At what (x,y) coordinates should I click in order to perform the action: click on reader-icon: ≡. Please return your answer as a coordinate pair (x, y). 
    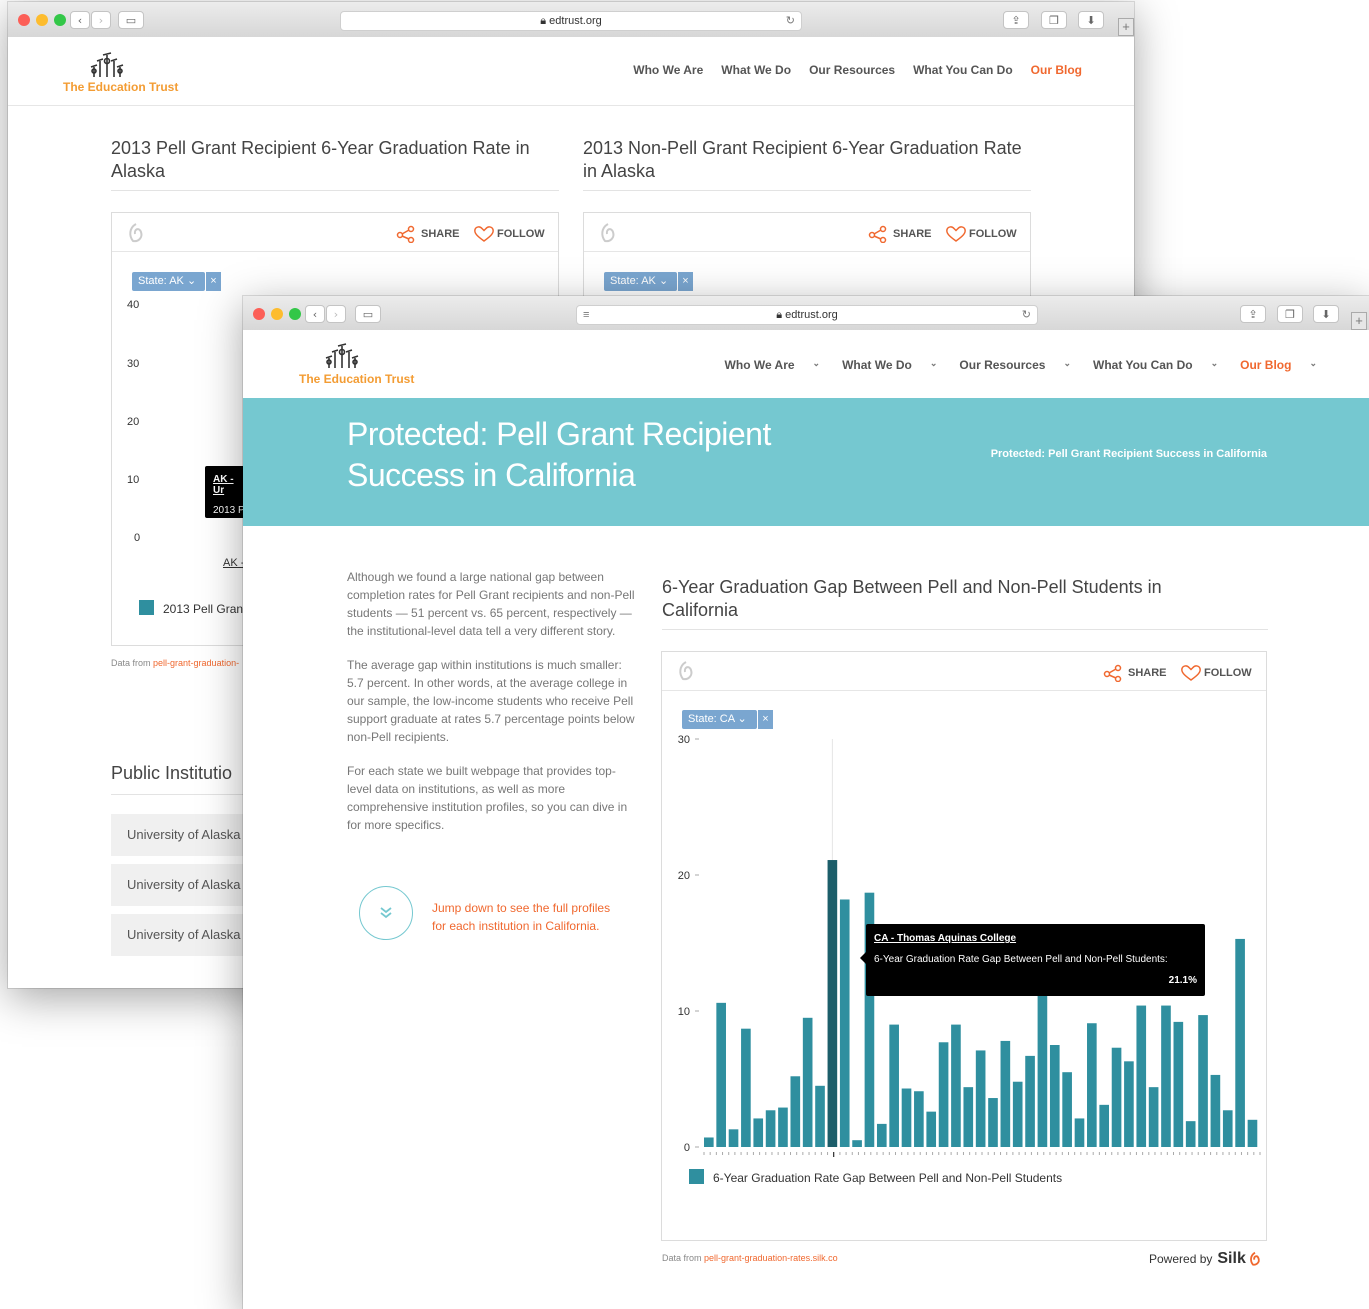
    Looking at the image, I should click on (586, 315).